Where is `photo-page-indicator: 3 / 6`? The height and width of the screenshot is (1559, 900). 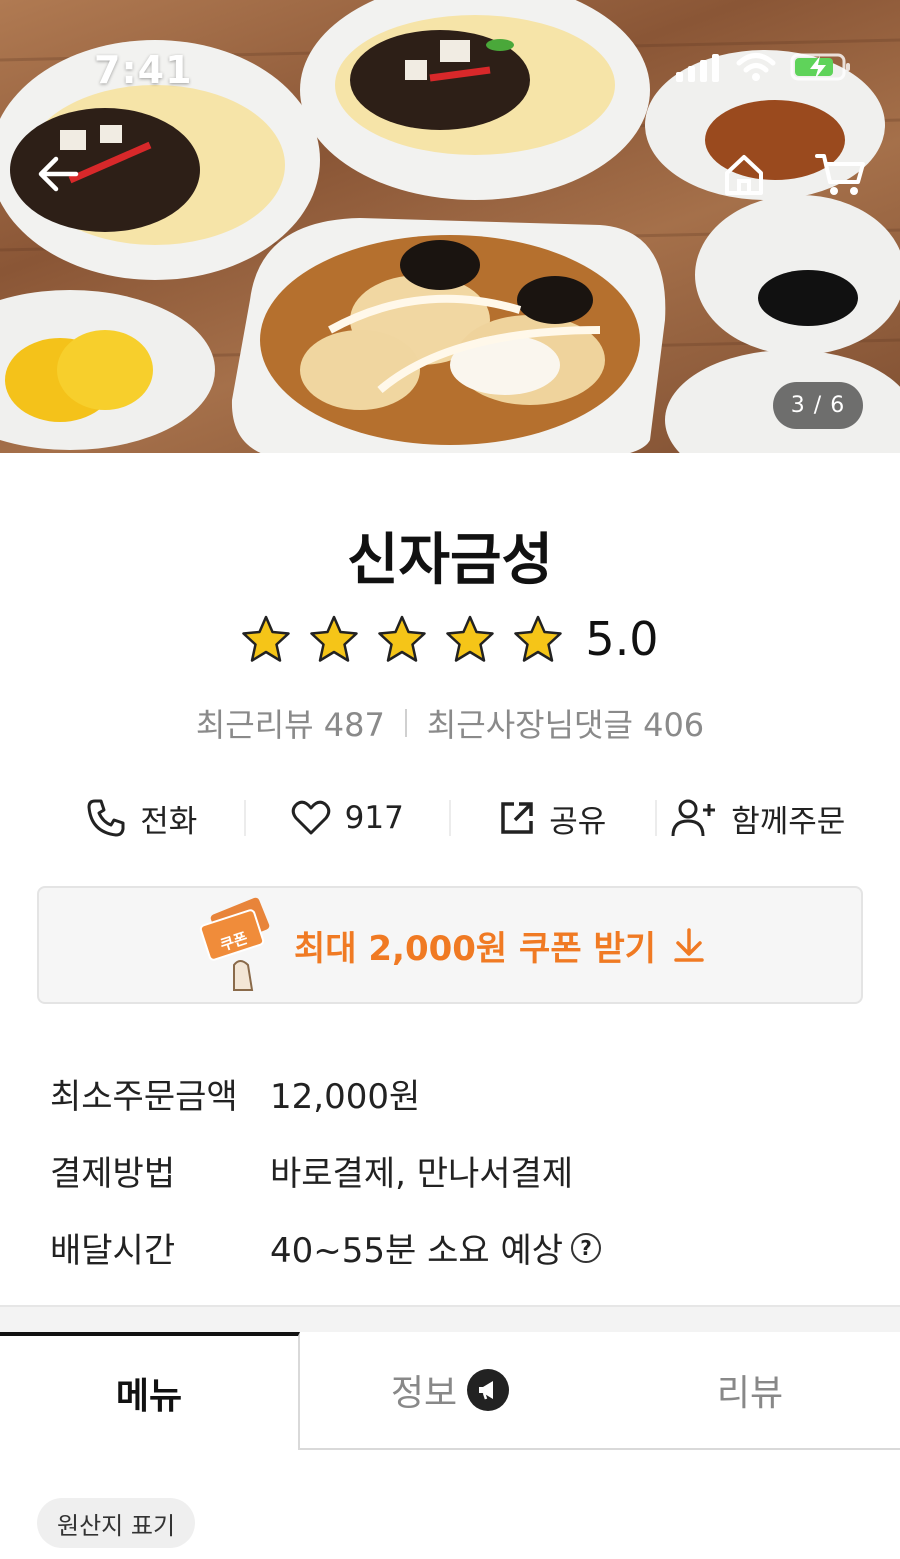
photo-page-indicator: 3 / 6 is located at coordinates (818, 405).